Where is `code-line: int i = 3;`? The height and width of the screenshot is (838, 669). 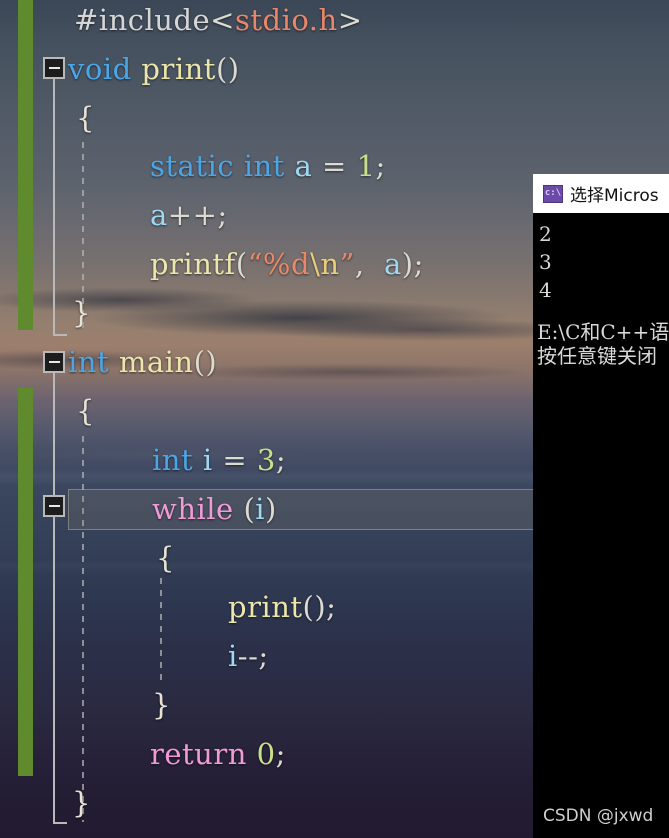 code-line: int i = 3; is located at coordinates (219, 460).